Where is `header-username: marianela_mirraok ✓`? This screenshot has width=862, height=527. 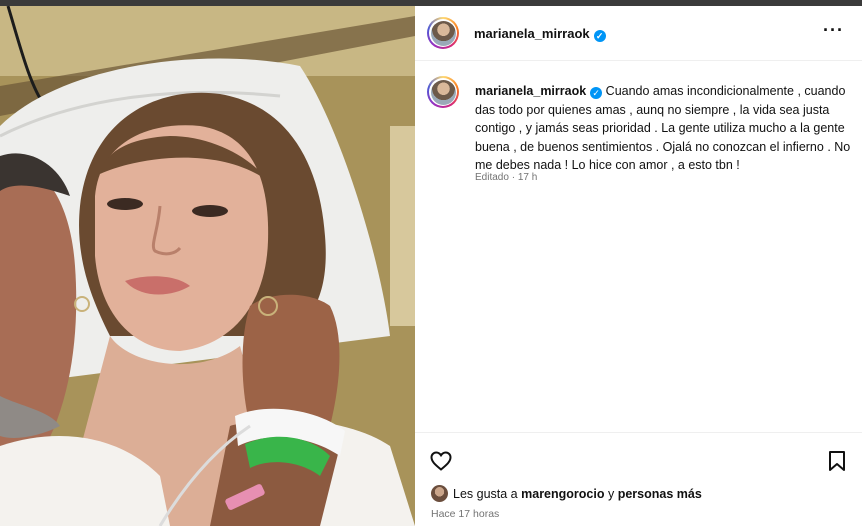
header-username: marianela_mirraok ✓ is located at coordinates (540, 34).